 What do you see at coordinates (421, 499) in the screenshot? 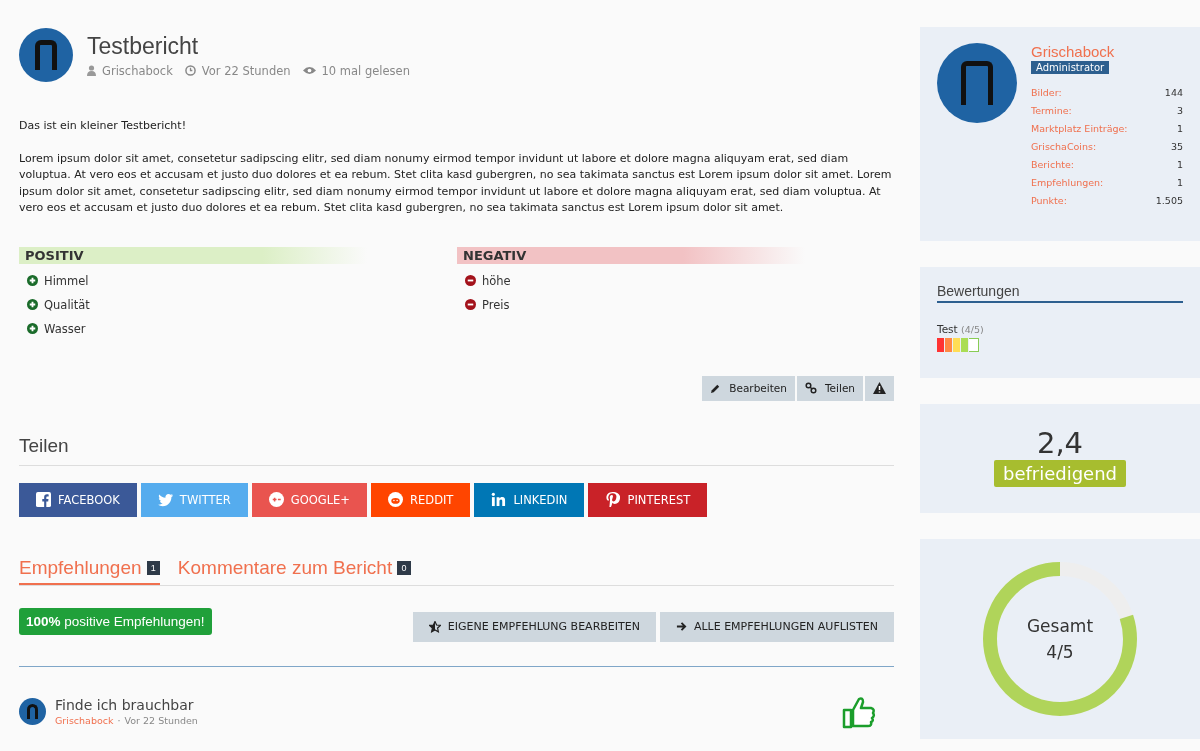
I see `reddit-share-button: REDDIT` at bounding box center [421, 499].